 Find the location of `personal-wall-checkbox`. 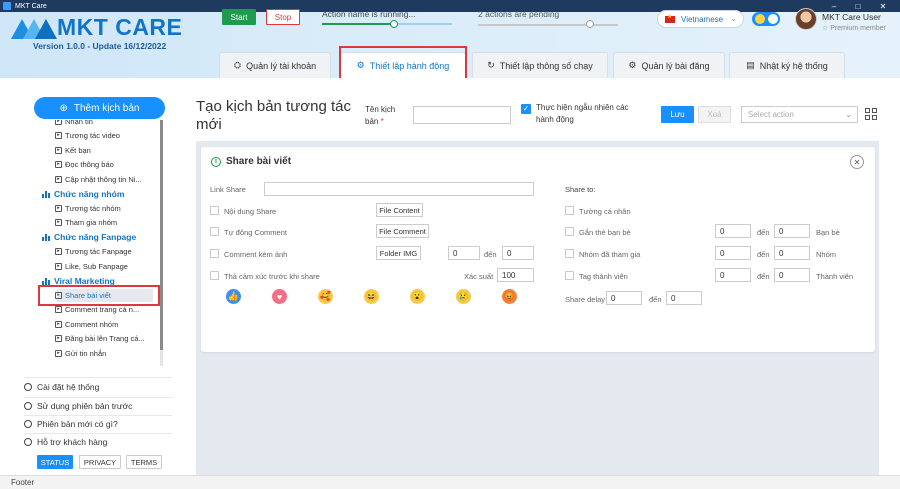

personal-wall-checkbox is located at coordinates (569, 210).